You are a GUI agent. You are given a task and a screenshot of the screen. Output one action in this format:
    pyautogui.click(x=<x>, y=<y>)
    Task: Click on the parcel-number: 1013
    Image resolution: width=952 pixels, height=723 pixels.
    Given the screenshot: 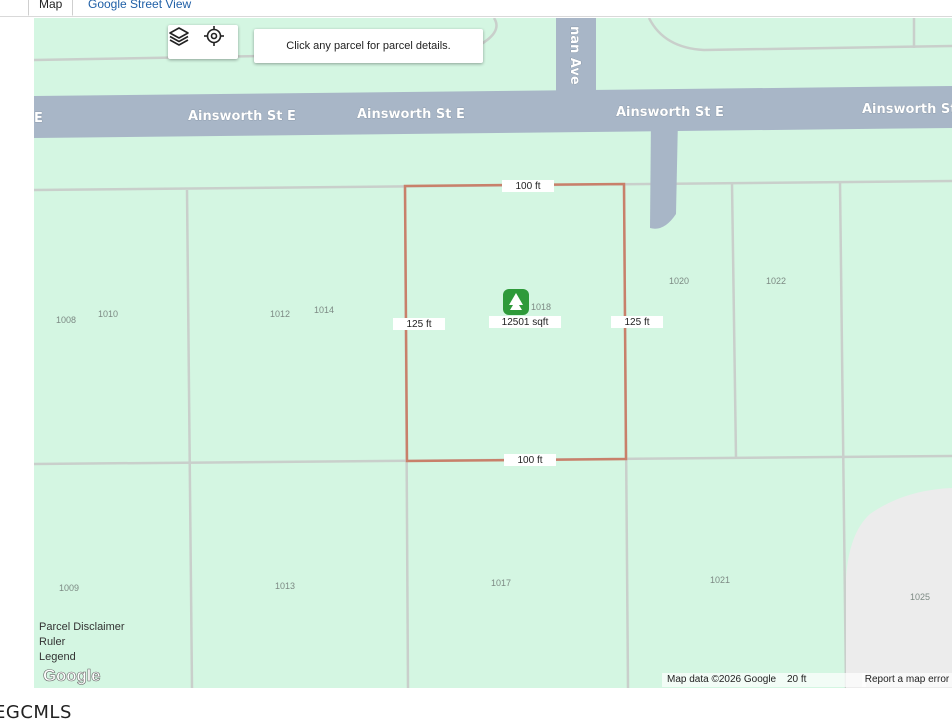 What is the action you would take?
    pyautogui.click(x=285, y=586)
    